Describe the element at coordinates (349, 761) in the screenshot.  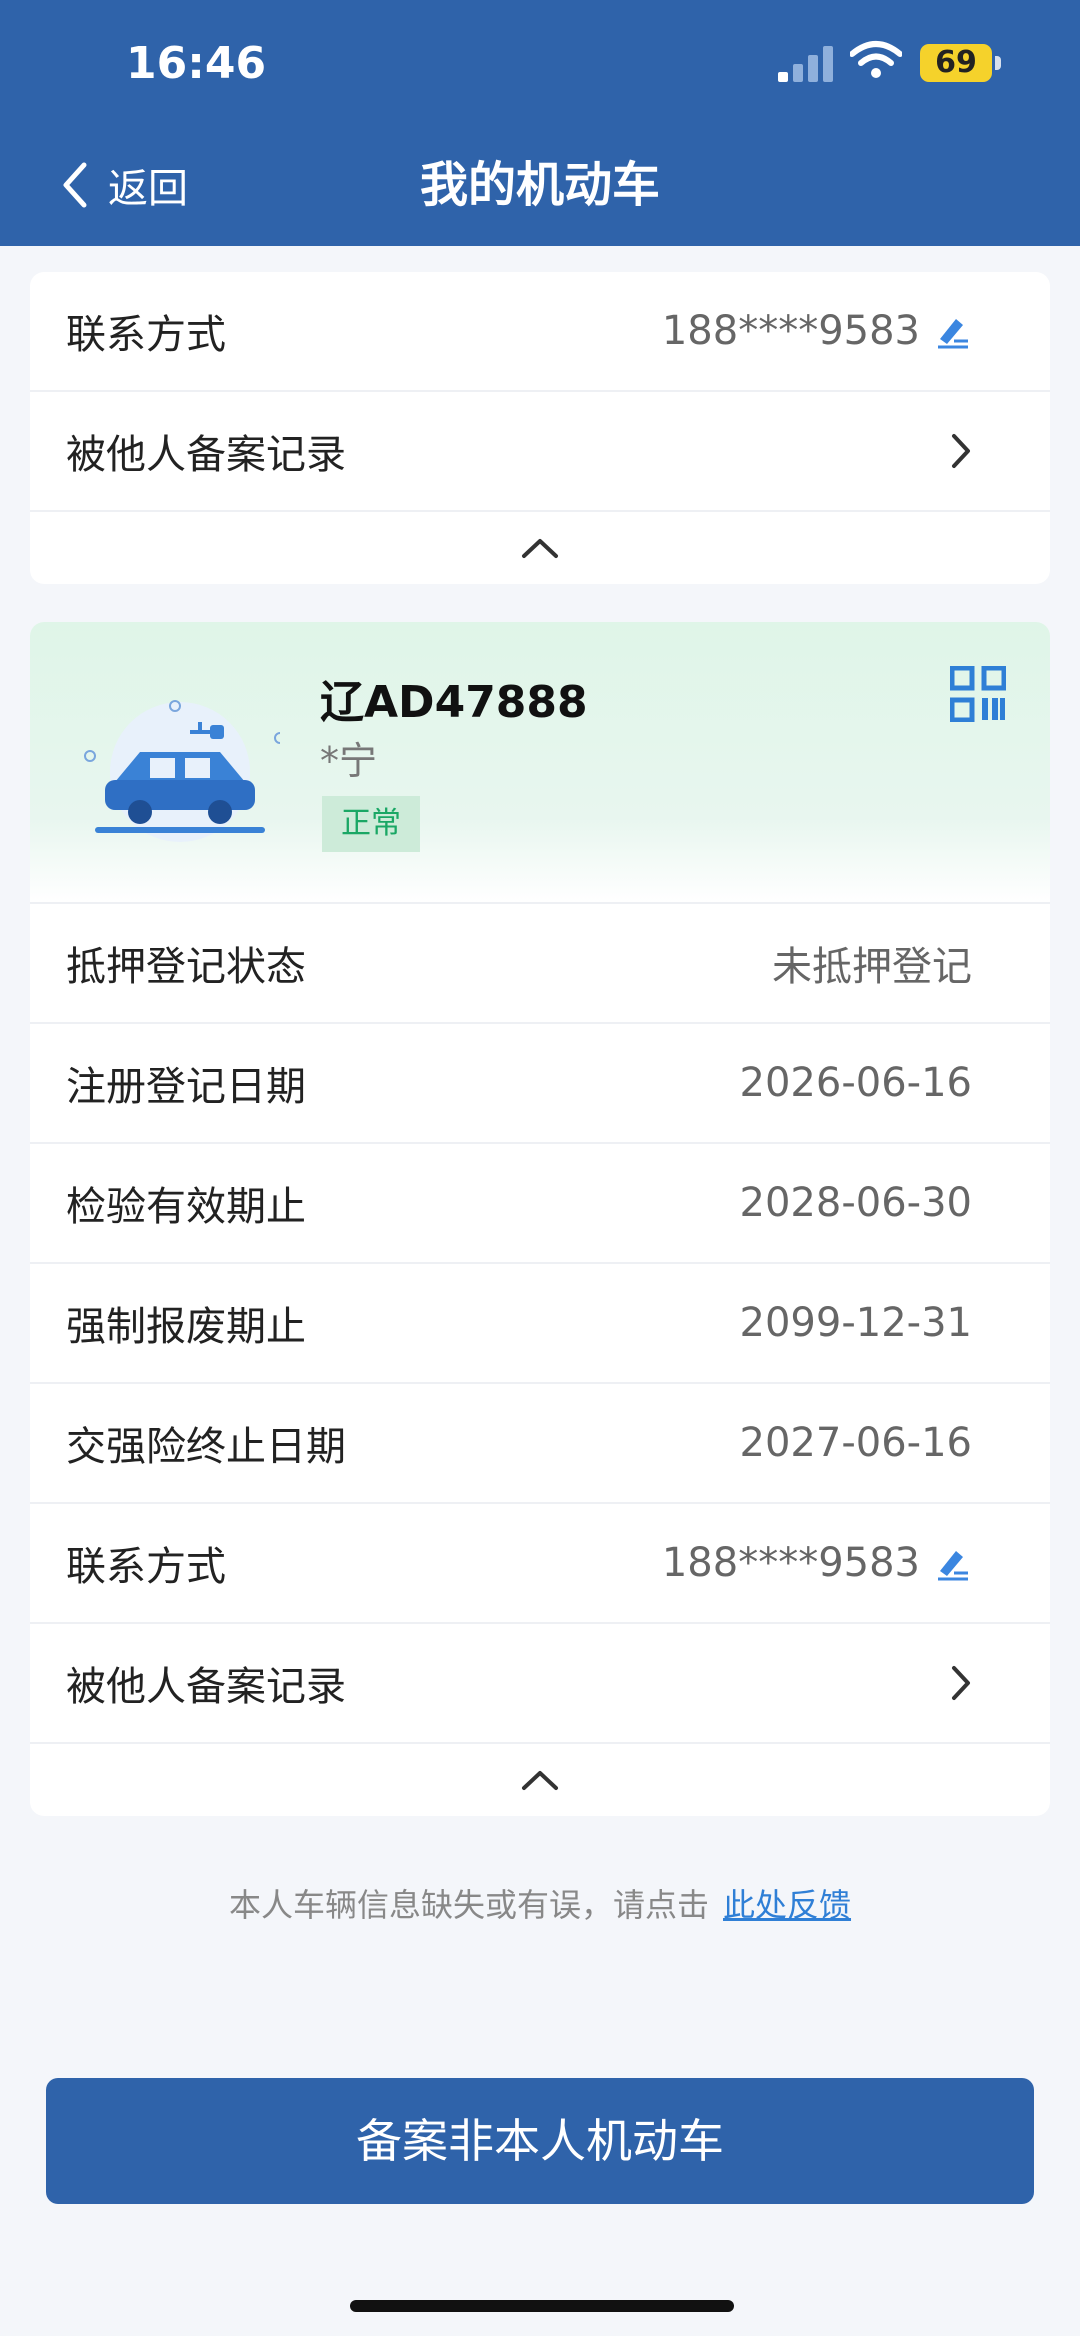
I see `owner-name: *宁` at that location.